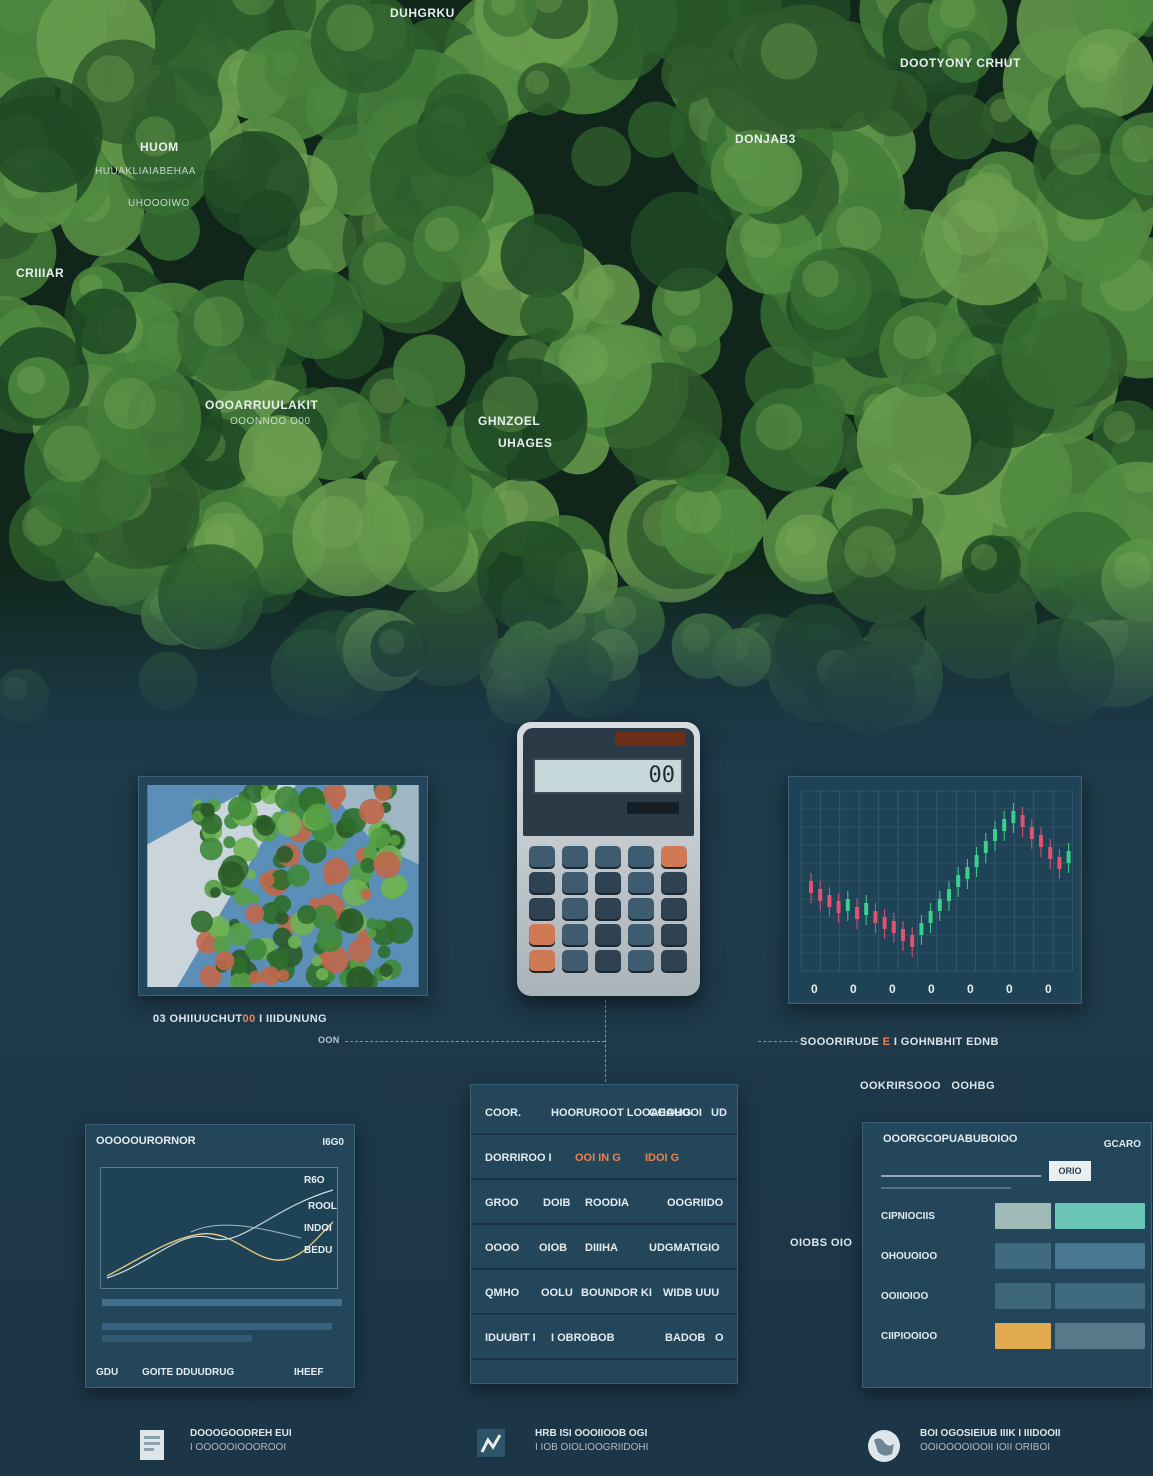 The height and width of the screenshot is (1476, 1153). What do you see at coordinates (1122, 1144) in the screenshot?
I see `settings-badge: GCARO` at bounding box center [1122, 1144].